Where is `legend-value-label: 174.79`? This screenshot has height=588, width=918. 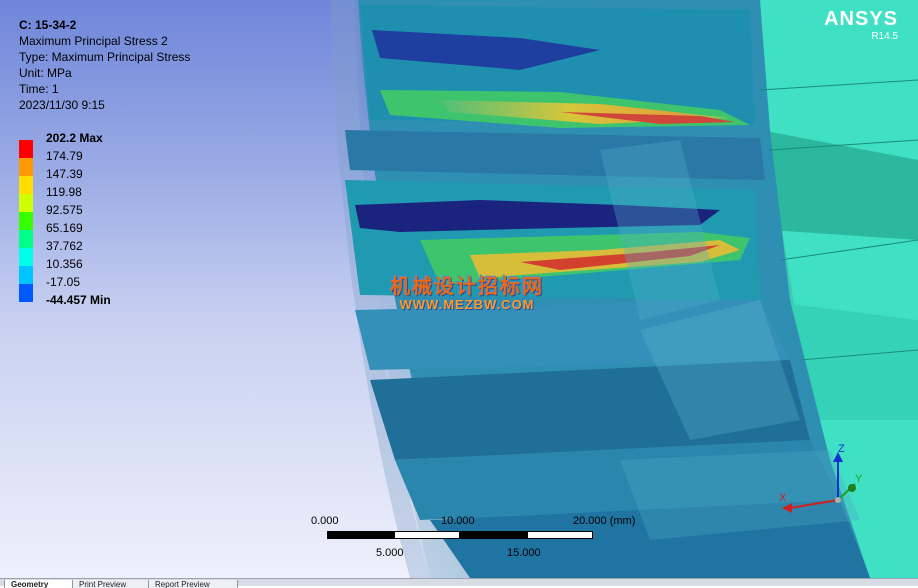 legend-value-label: 174.79 is located at coordinates (64, 156).